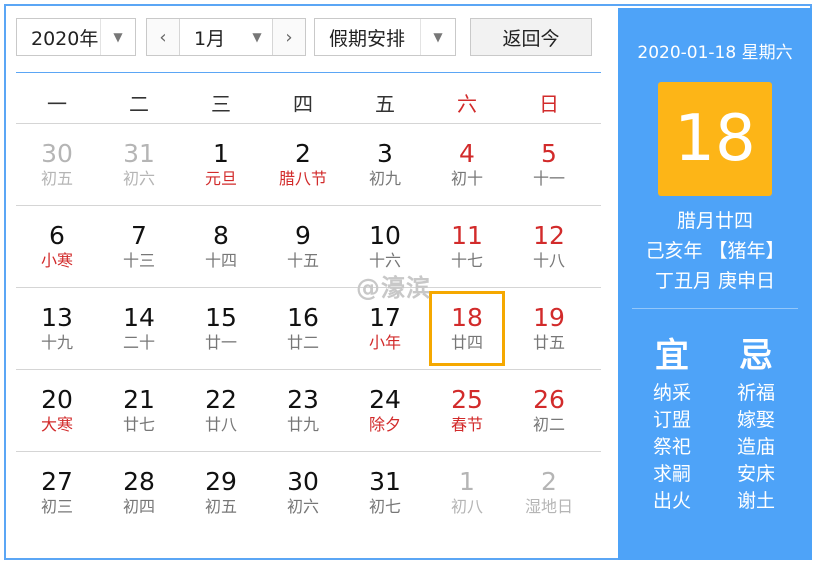 Image resolution: width=817 pixels, height=567 pixels. What do you see at coordinates (308, 72) in the screenshot?
I see `header-divider` at bounding box center [308, 72].